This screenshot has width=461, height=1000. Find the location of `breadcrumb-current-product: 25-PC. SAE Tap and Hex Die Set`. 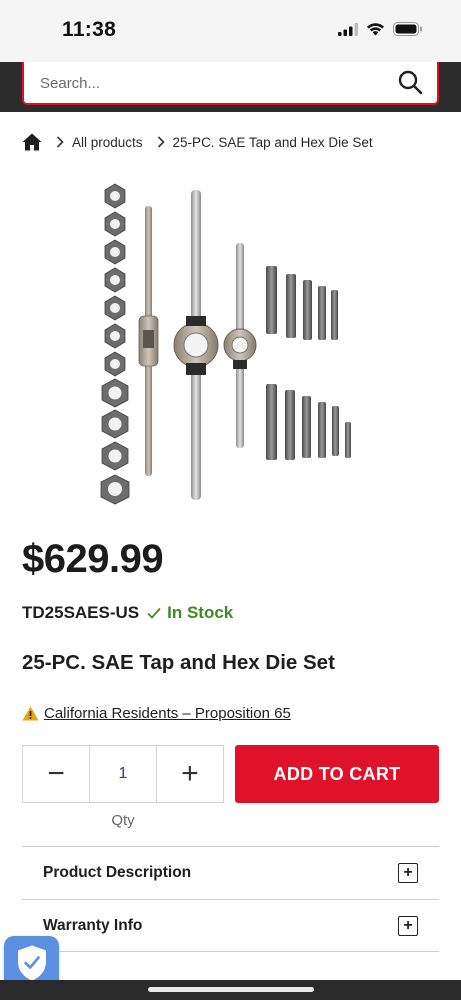

breadcrumb-current-product: 25-PC. SAE Tap and Hex Die Set is located at coordinates (272, 142).